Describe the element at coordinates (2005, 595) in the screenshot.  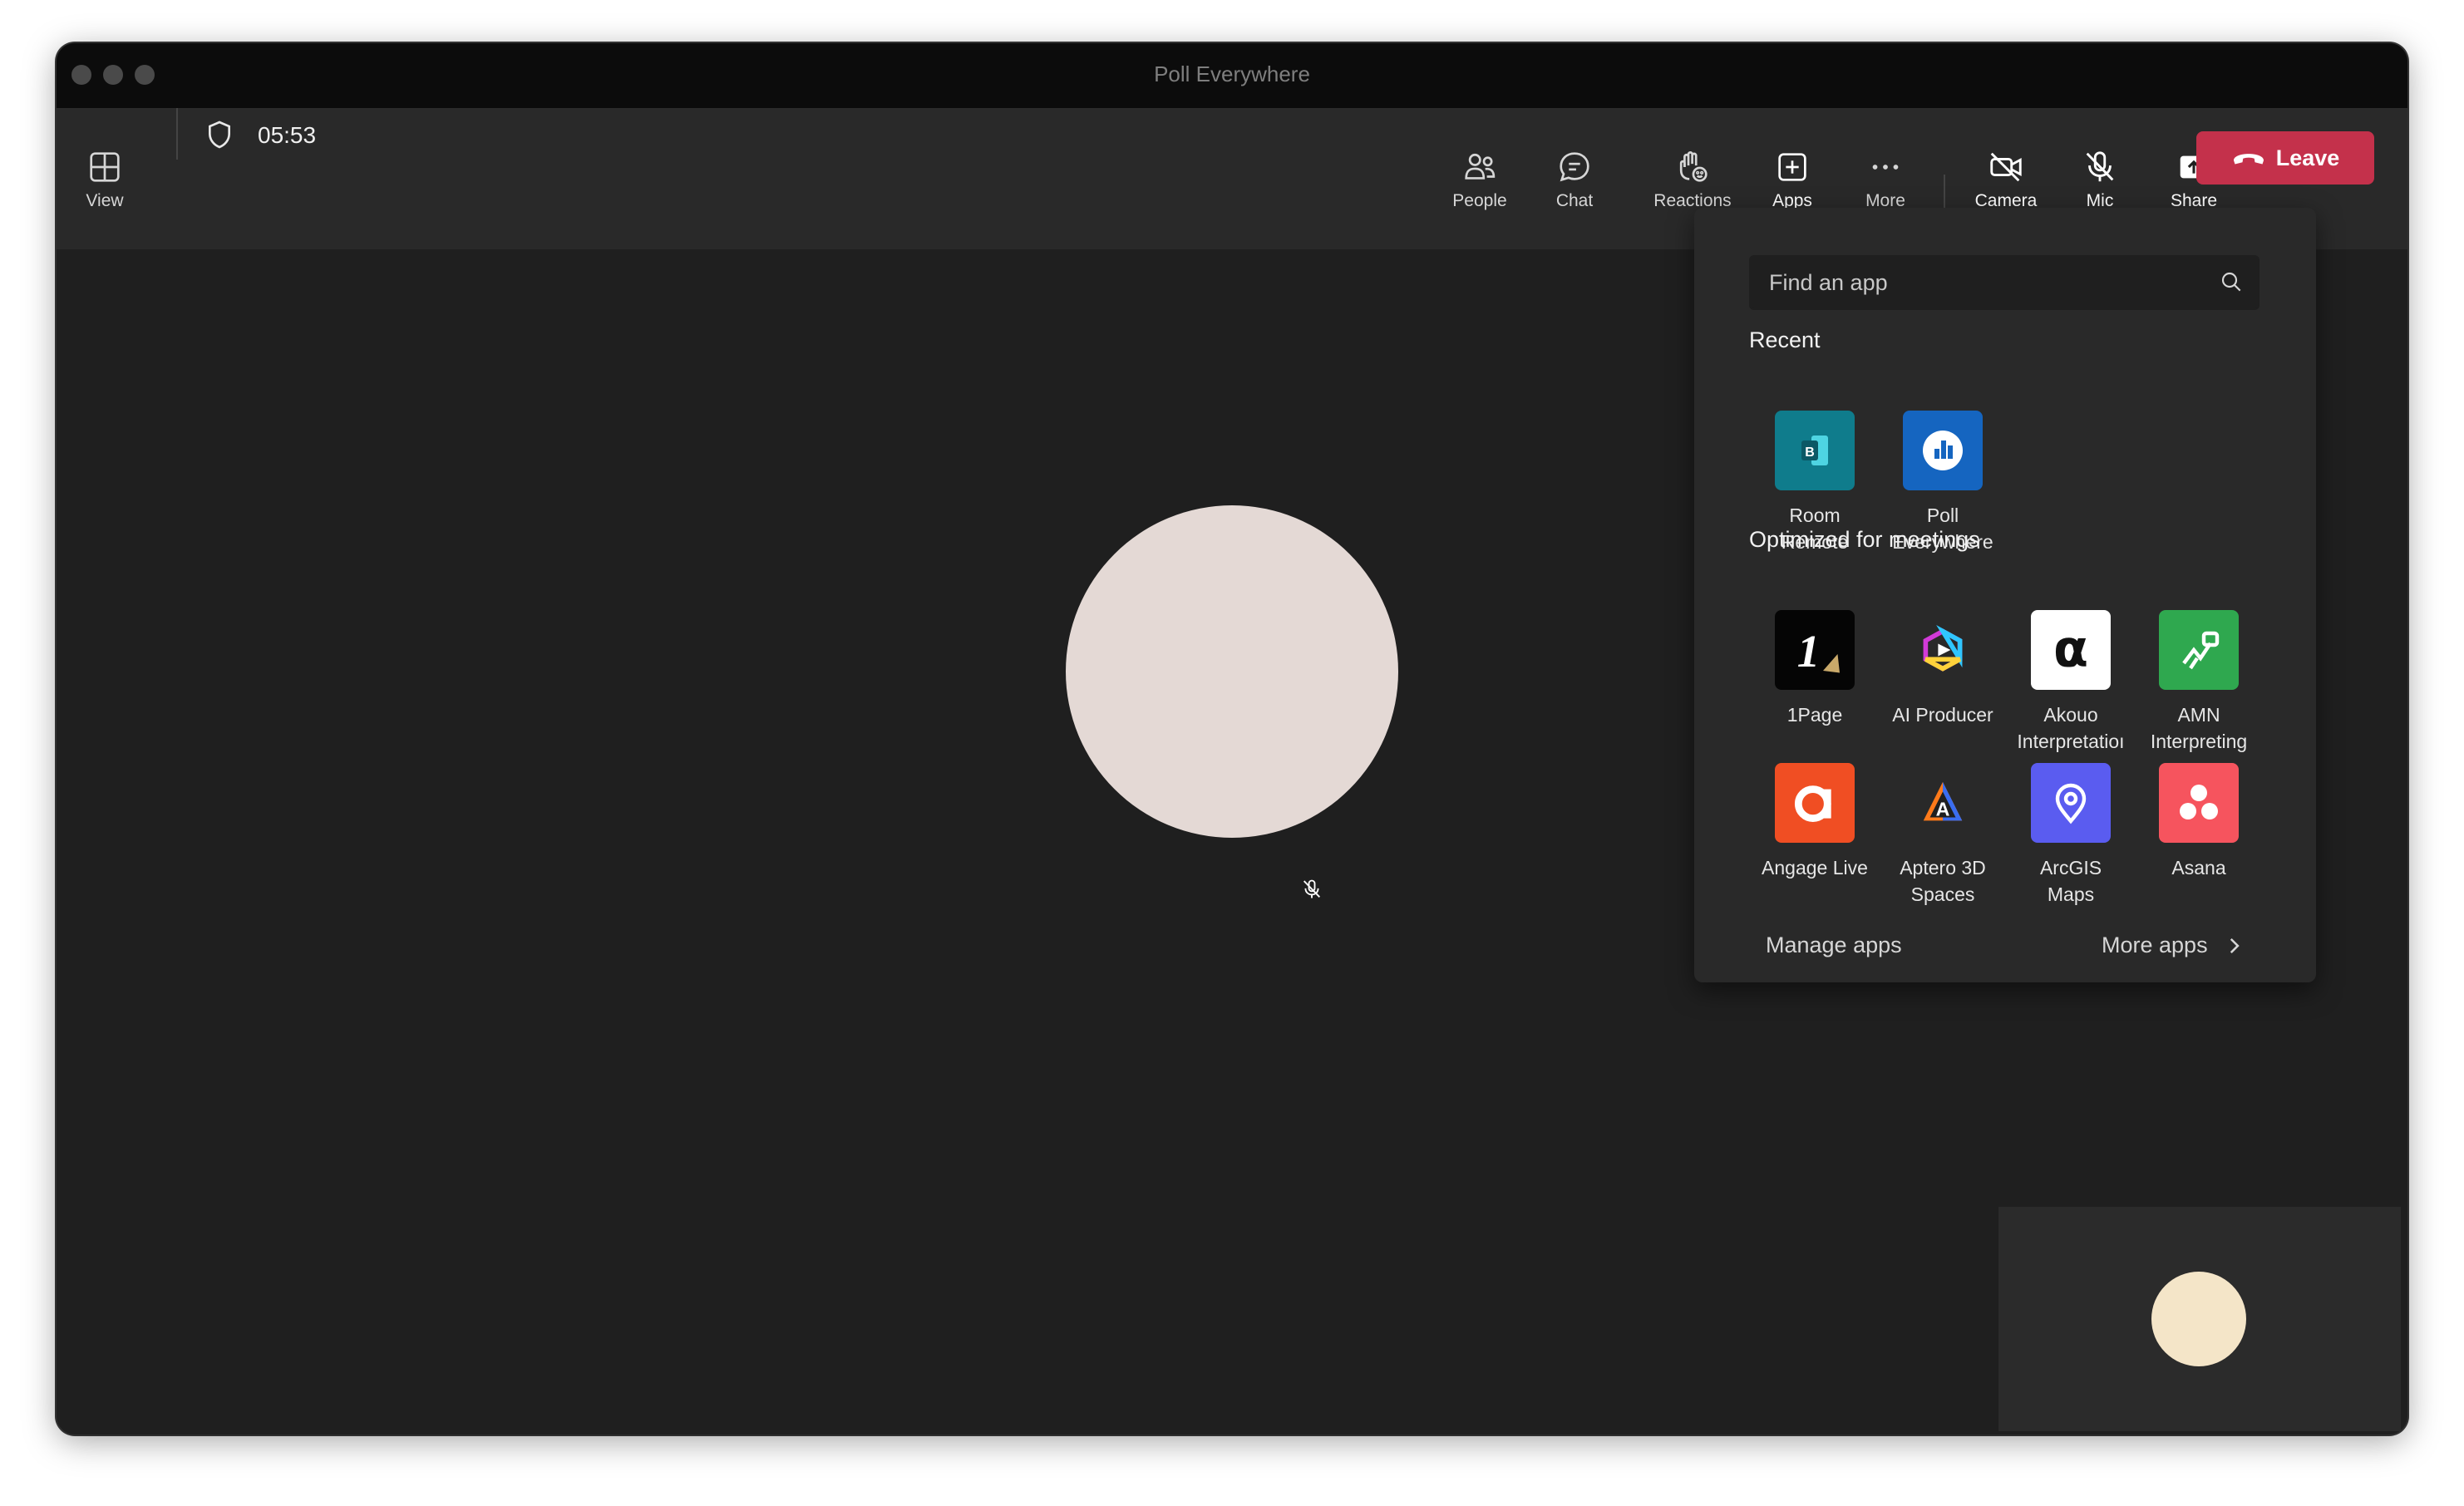
I see `apps-flyout: Recent B RoomRemote Po` at that location.